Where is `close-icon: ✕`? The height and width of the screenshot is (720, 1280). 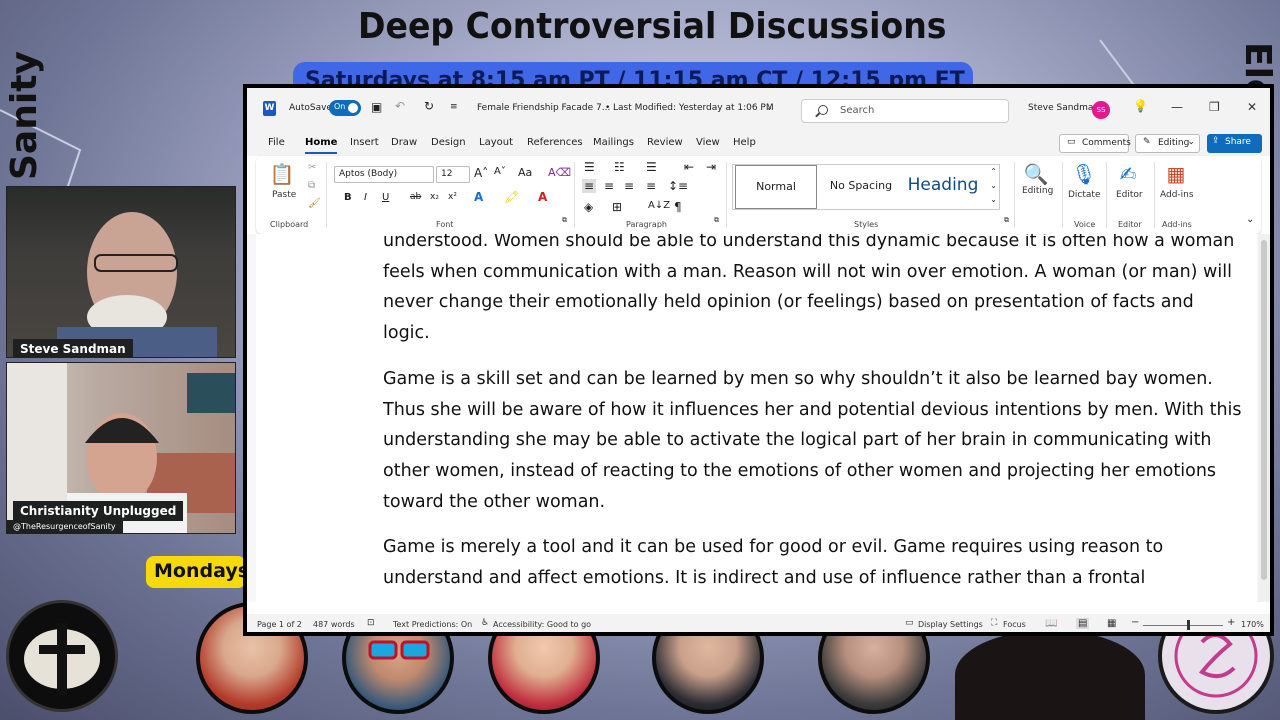
close-icon: ✕ is located at coordinates (1252, 107).